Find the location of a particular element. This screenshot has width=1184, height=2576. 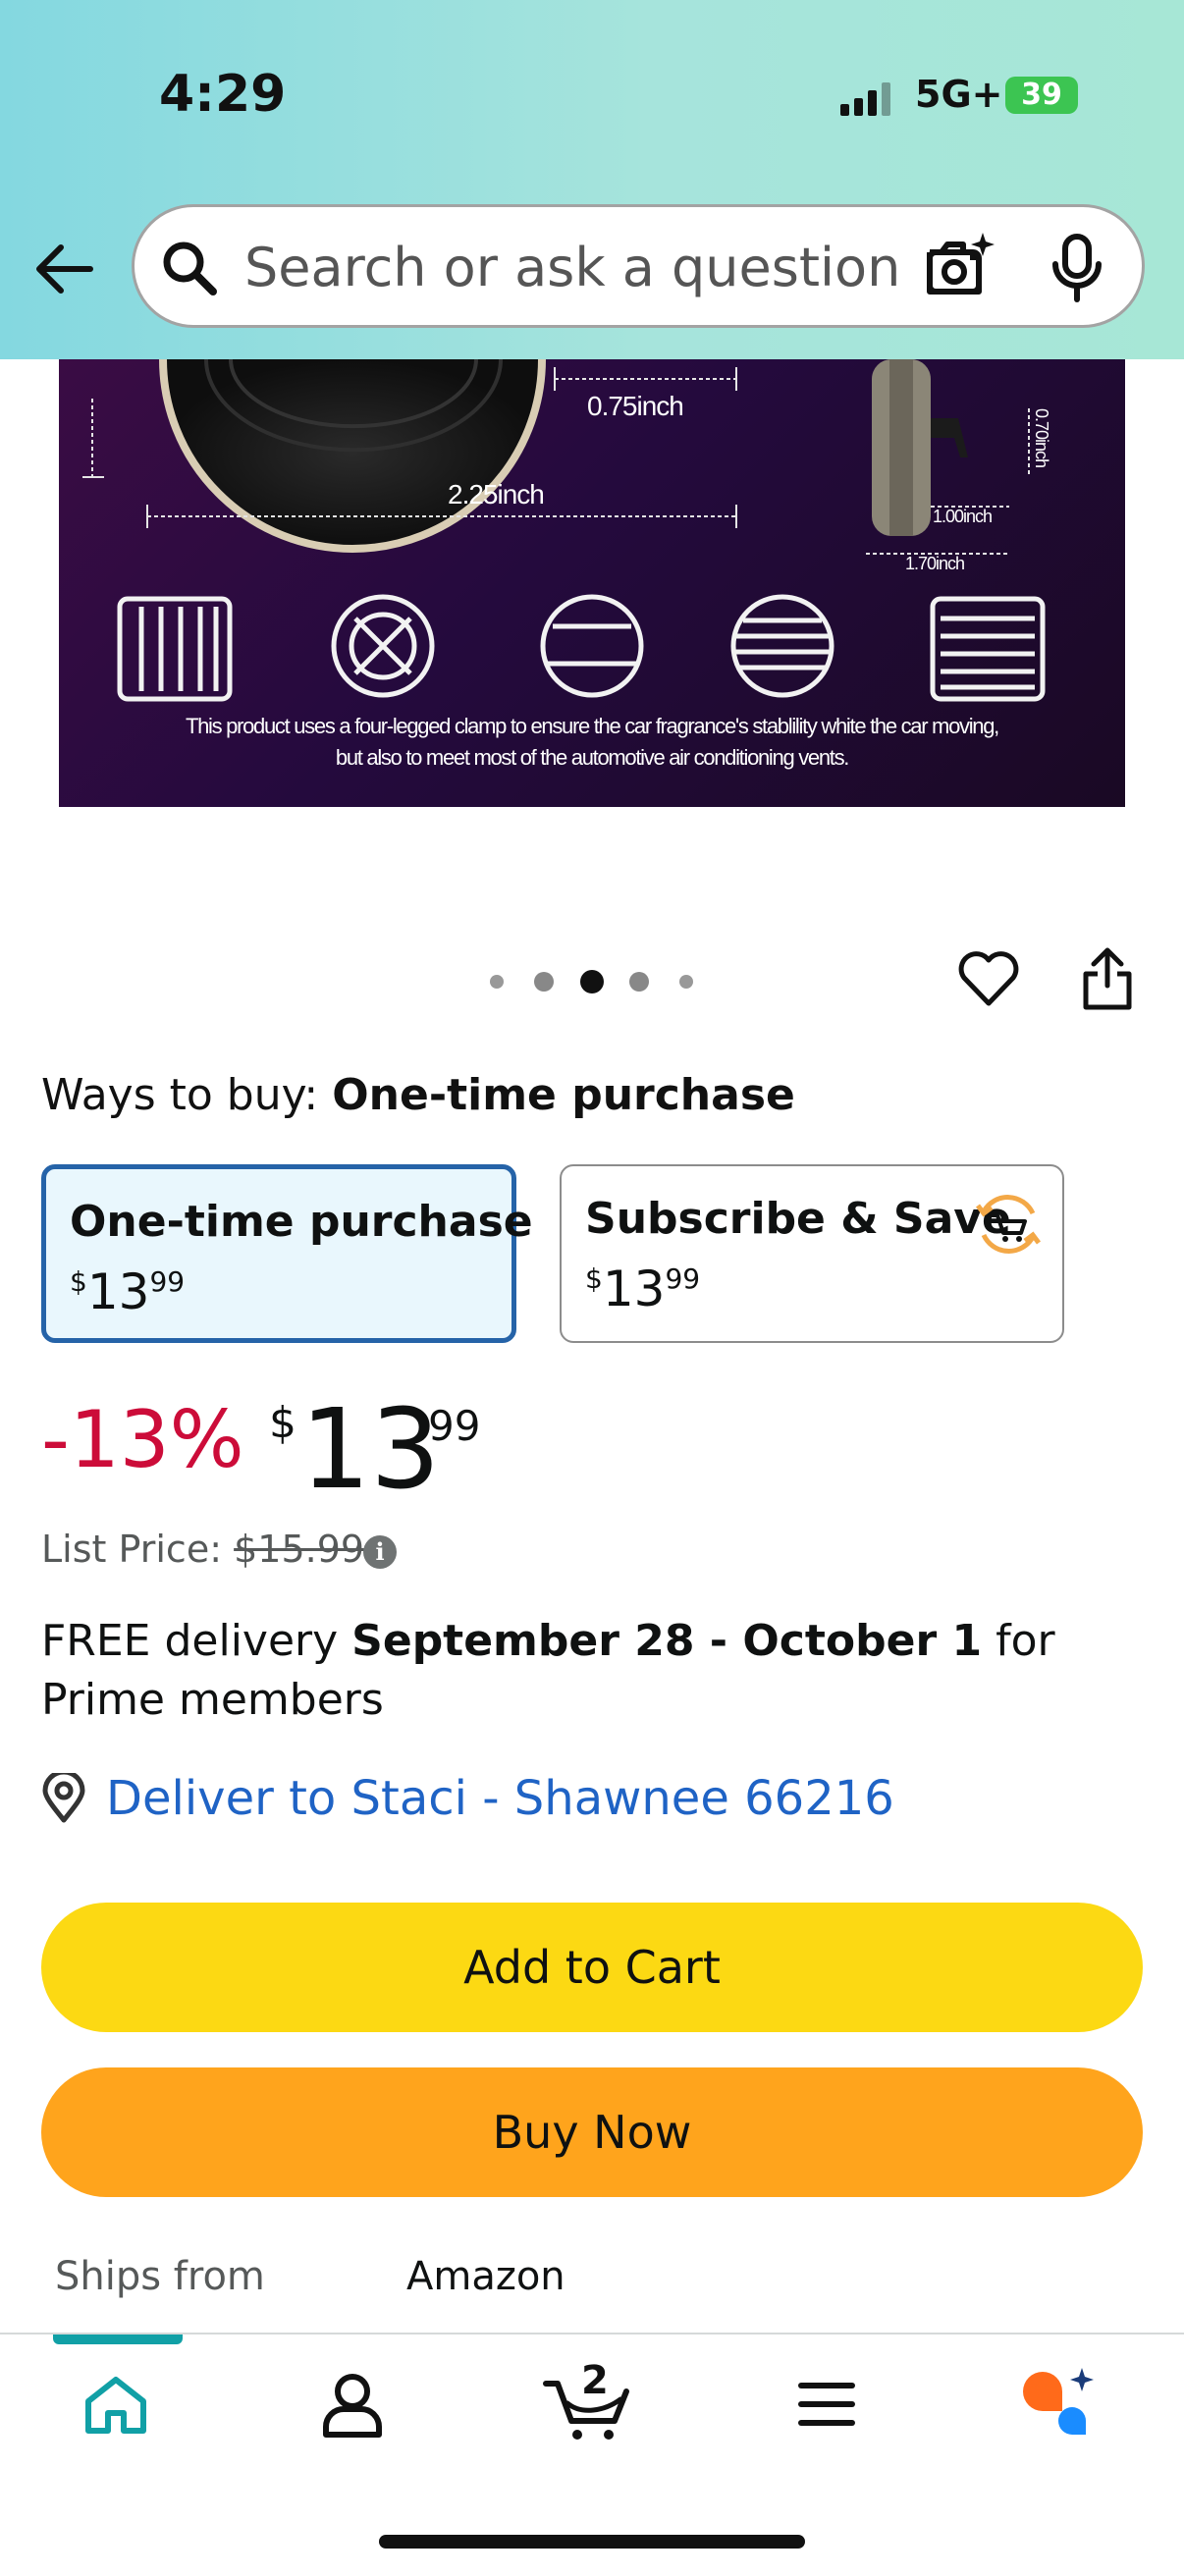

ships-from-value: Amazon is located at coordinates (485, 2276).